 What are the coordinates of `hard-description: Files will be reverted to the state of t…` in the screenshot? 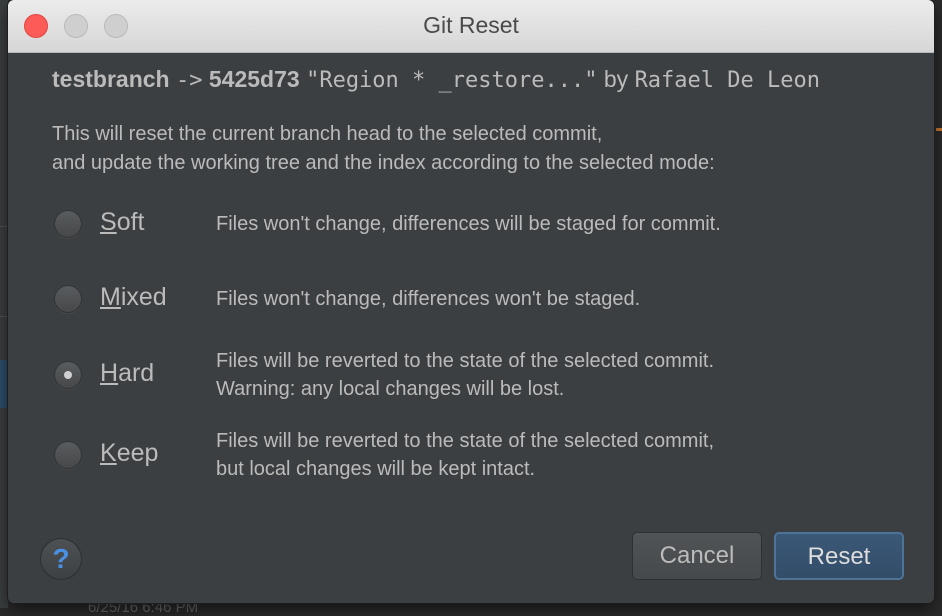 It's located at (465, 375).